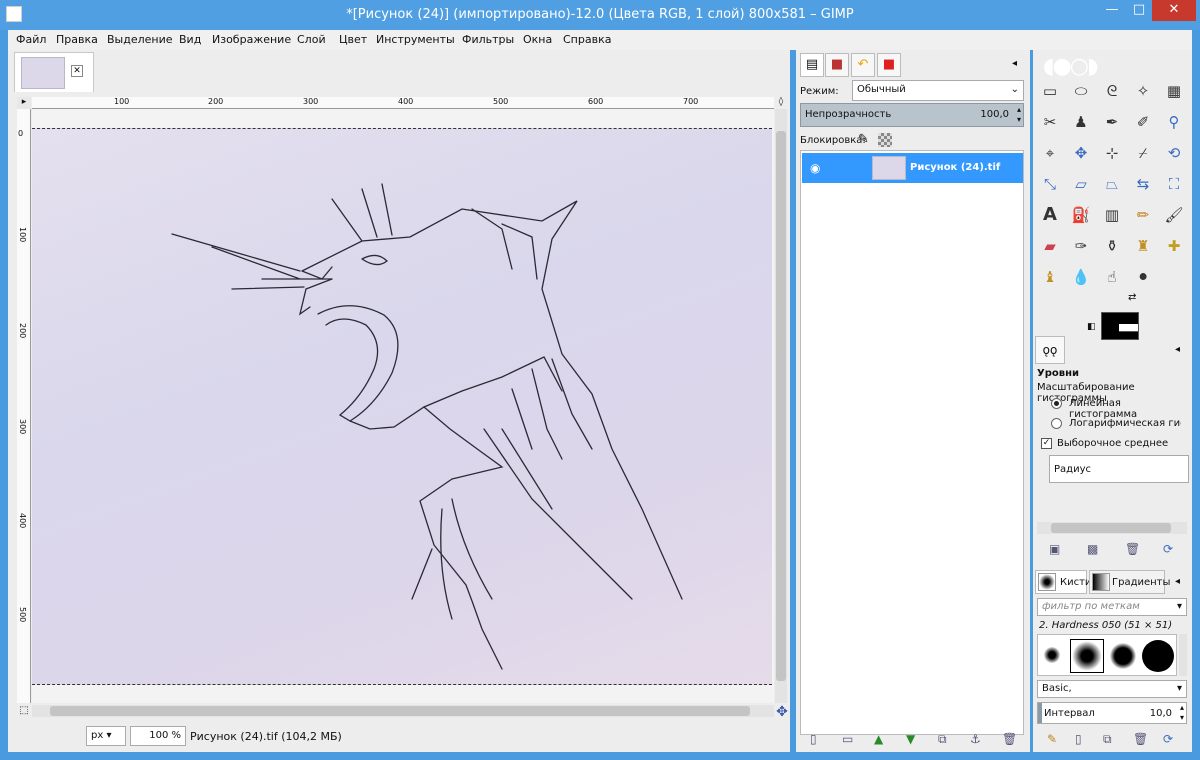  Describe the element at coordinates (1112, 713) in the screenshot. I see `interval-slider: Интервал 10,0 ▴ ▾` at that location.